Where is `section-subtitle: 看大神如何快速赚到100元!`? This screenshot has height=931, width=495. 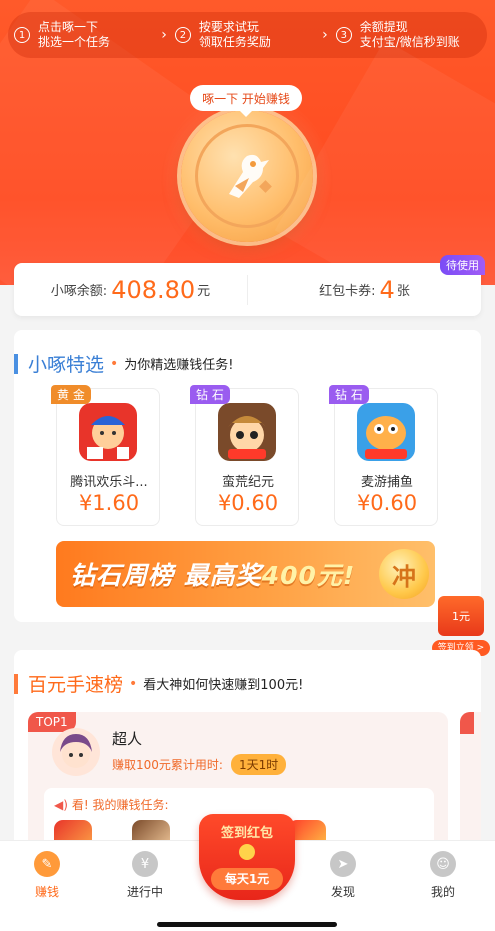
section-subtitle: 看大神如何快速赚到100元! is located at coordinates (223, 685).